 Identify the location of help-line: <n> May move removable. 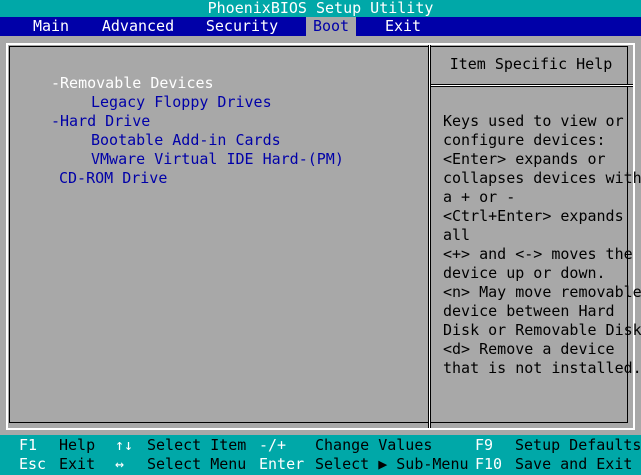
(542, 292).